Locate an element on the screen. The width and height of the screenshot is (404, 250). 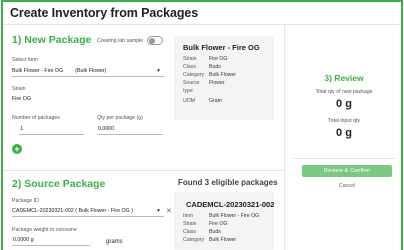
eligible-card-row: Category Bulk Flower is located at coordinates (209, 240).